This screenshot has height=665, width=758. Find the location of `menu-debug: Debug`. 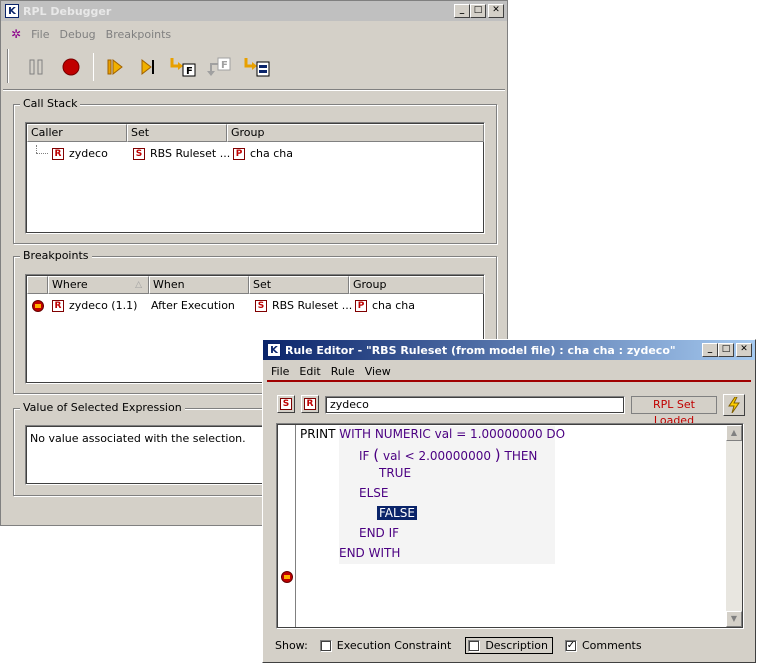

menu-debug: Debug is located at coordinates (77, 34).